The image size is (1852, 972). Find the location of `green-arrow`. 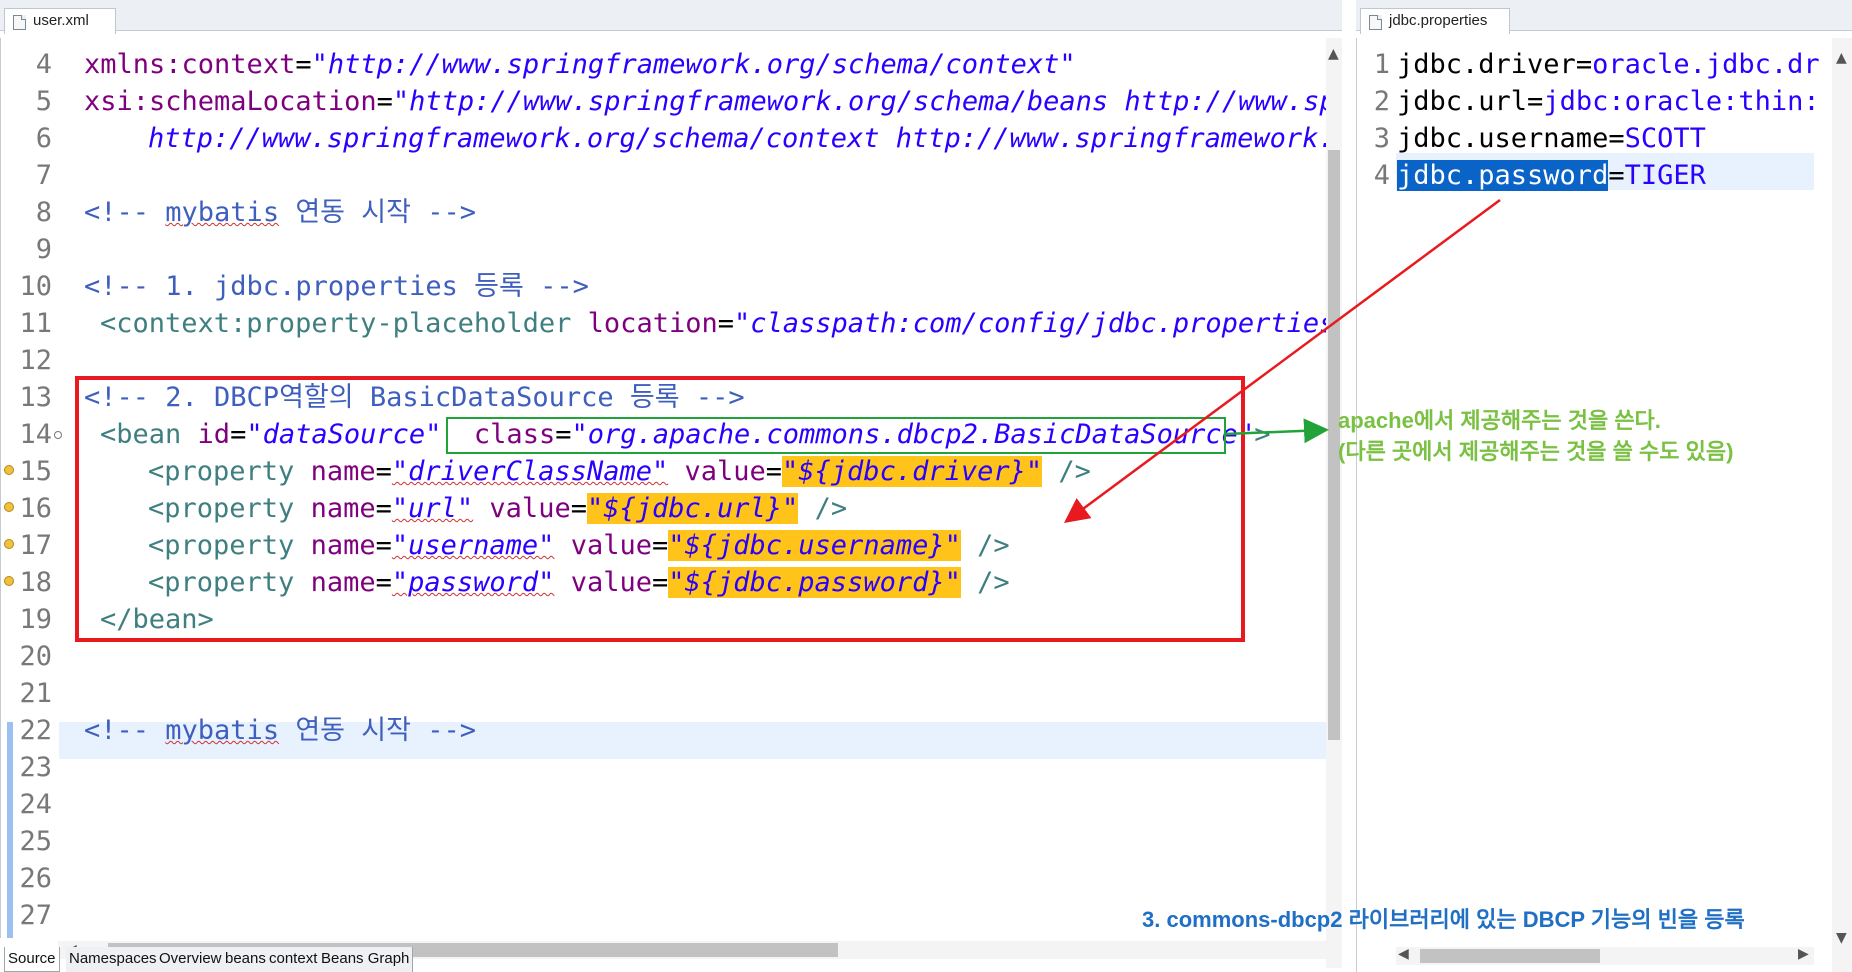

green-arrow is located at coordinates (1277, 431).